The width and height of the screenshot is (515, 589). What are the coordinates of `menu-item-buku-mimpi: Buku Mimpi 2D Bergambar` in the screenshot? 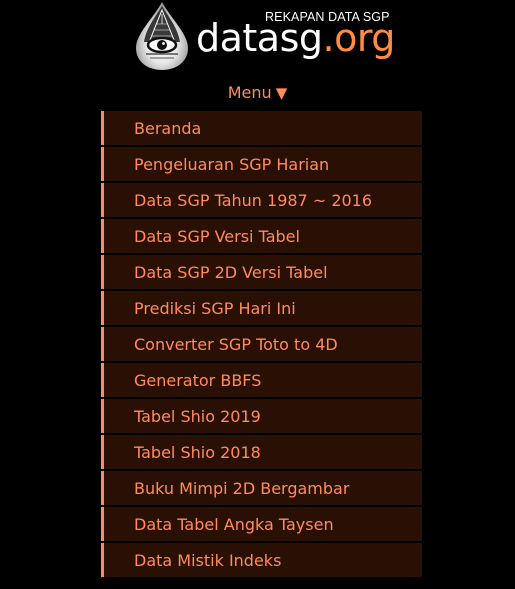 It's located at (261, 488).